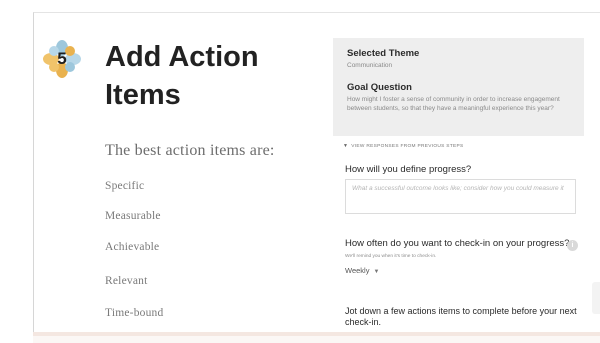  What do you see at coordinates (134, 313) in the screenshot?
I see `criteria-item-time-bound: Time-bound` at bounding box center [134, 313].